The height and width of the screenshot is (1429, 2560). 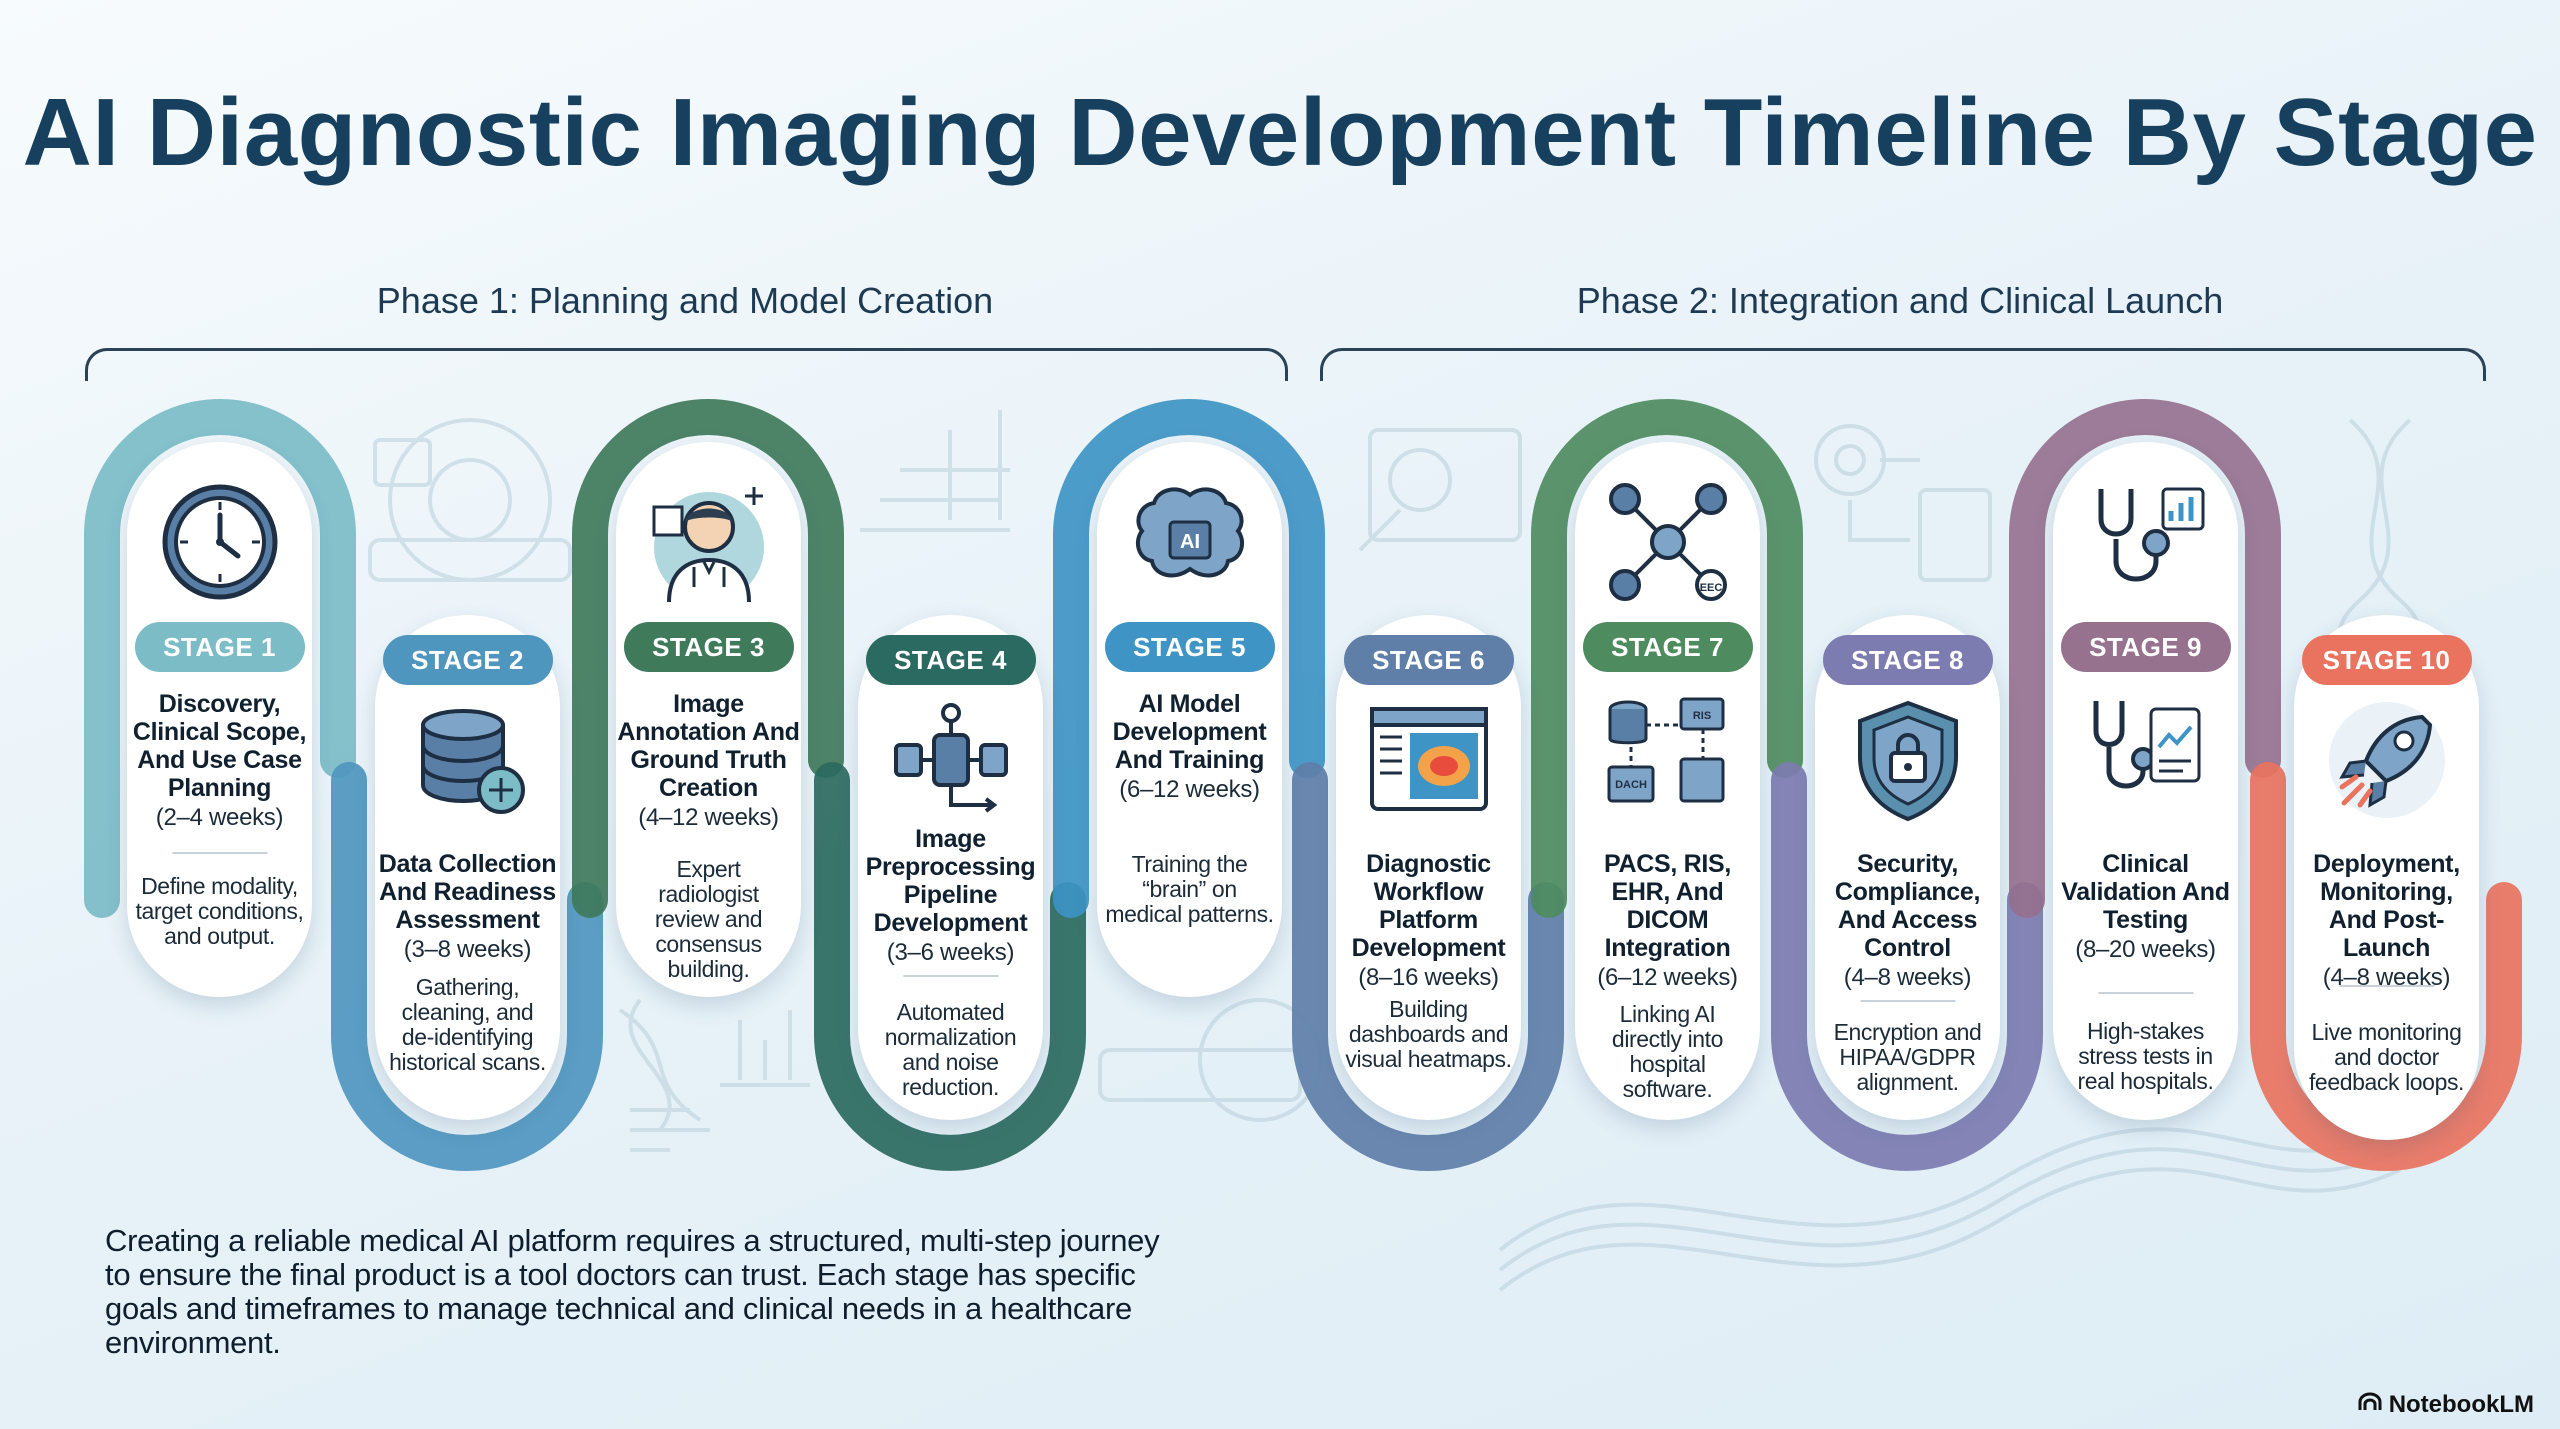 I want to click on database-icon, so click(x=468, y=760).